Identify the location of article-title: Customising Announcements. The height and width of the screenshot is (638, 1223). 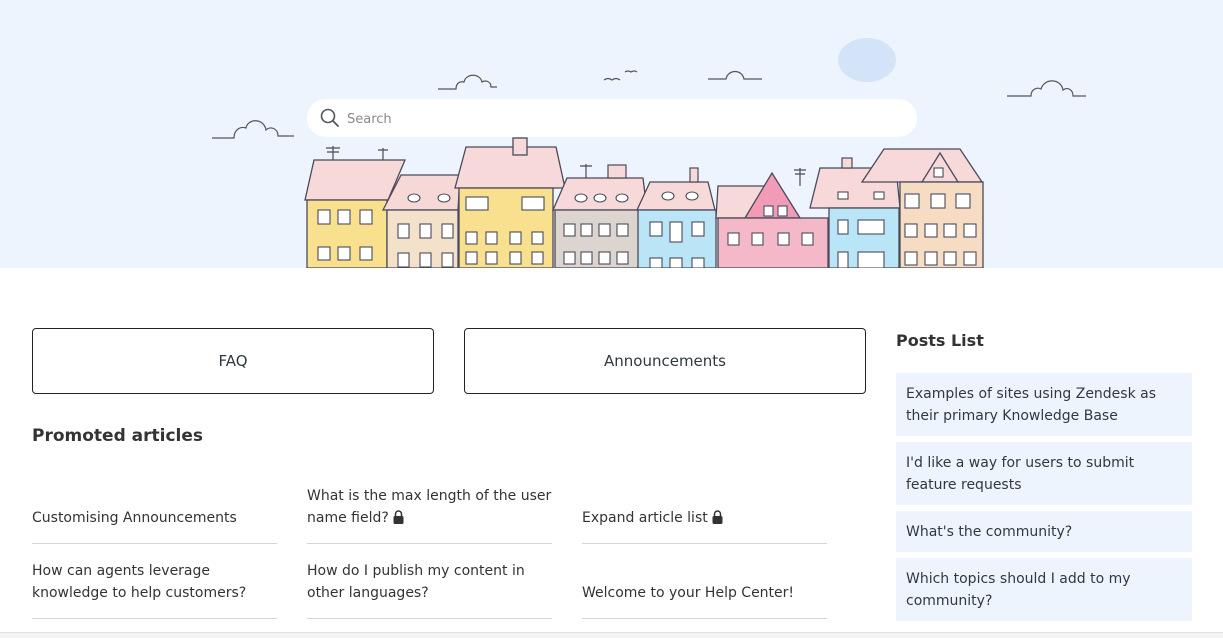
(134, 518).